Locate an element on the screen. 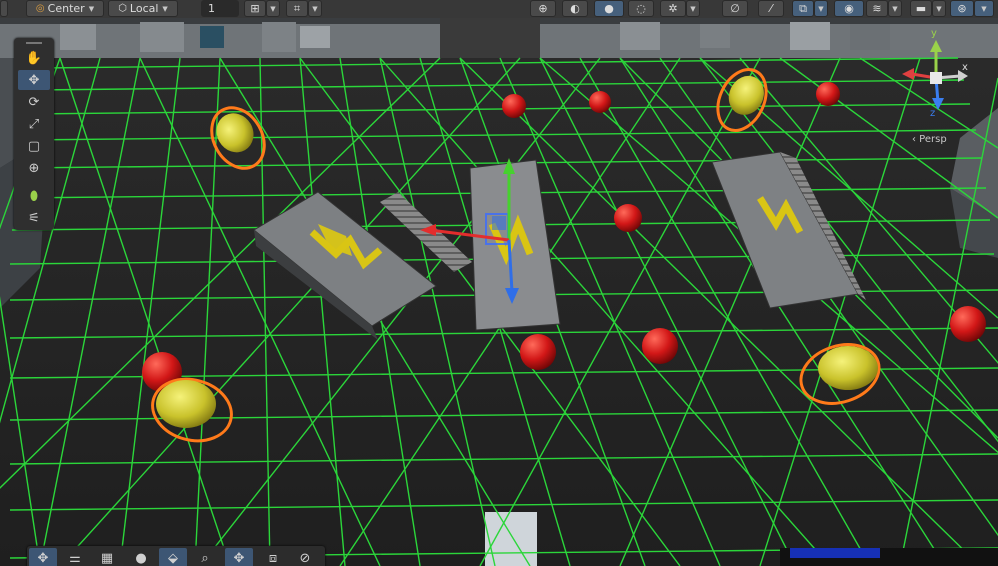 This screenshot has height=566, width=998. custom-tool-button: ⬮ is located at coordinates (34, 196).